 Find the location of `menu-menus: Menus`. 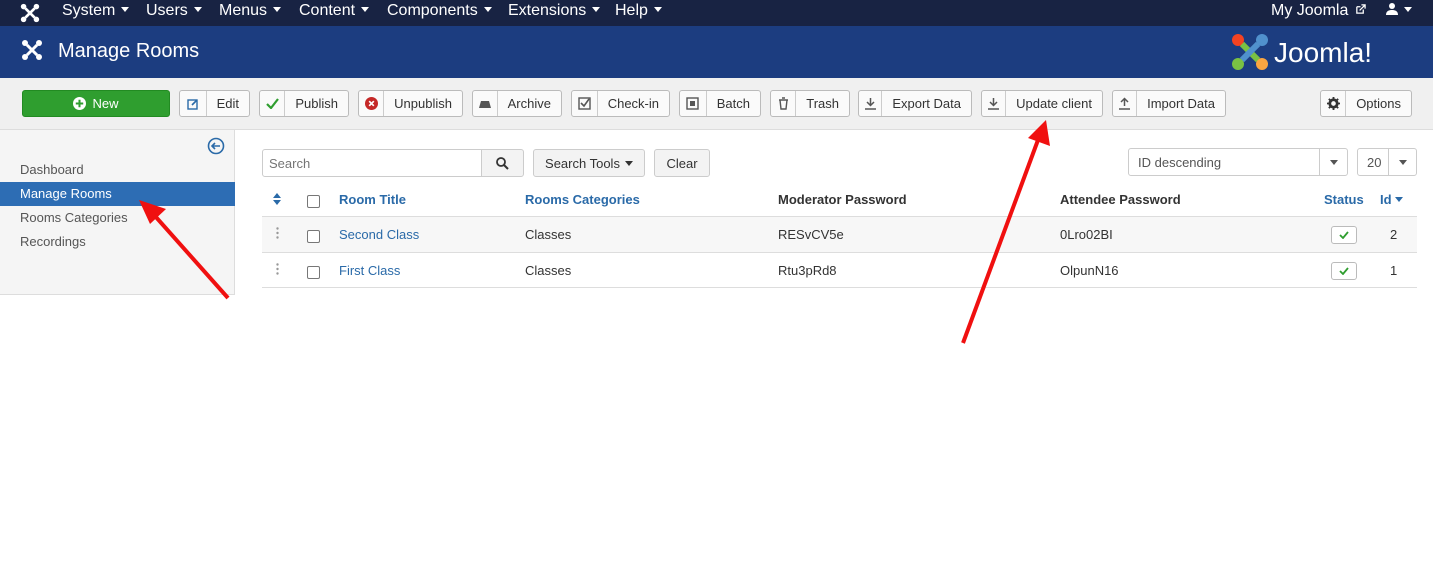

menu-menus: Menus is located at coordinates (250, 11).